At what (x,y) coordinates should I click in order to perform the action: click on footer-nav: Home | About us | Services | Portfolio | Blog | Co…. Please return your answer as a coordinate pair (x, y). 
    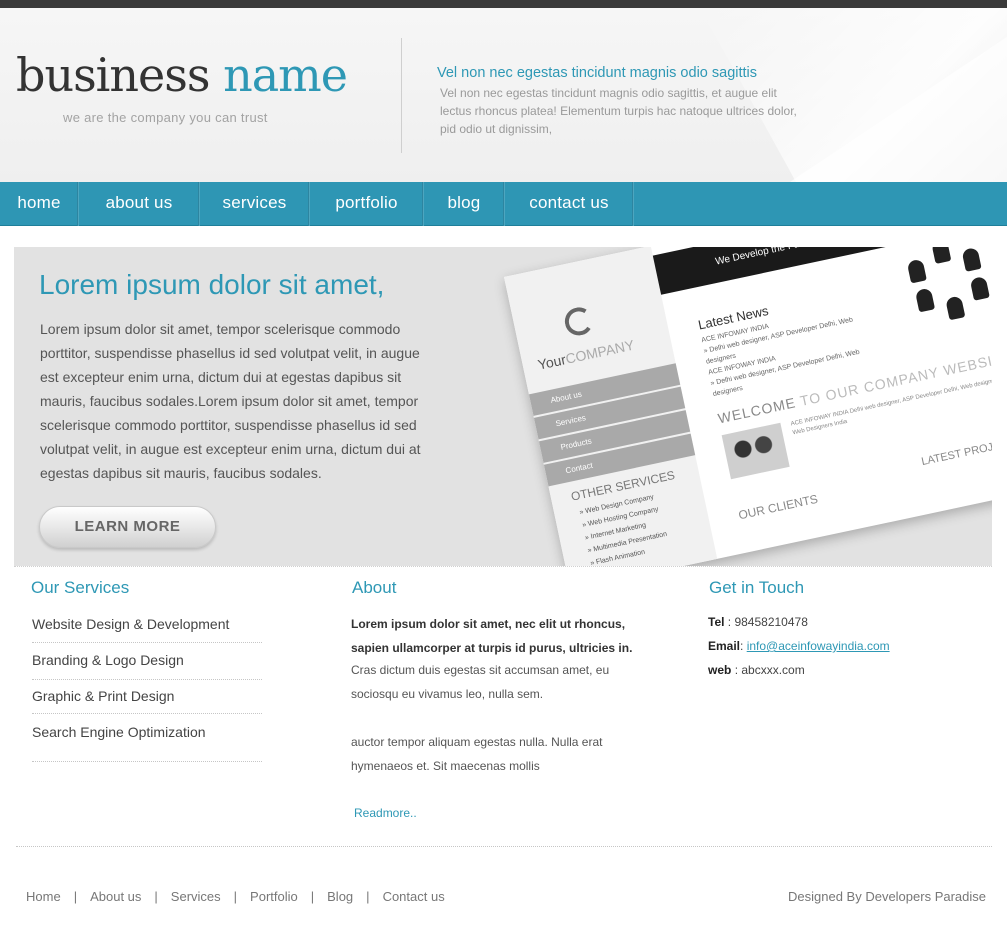
    Looking at the image, I should click on (235, 896).